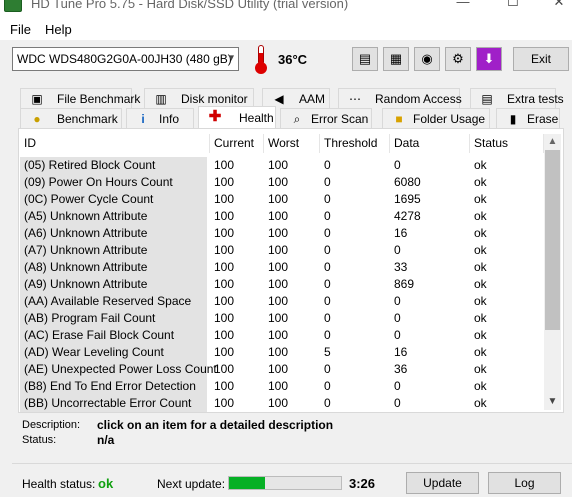  What do you see at coordinates (143, 119) in the screenshot?
I see `info-icon: i` at bounding box center [143, 119].